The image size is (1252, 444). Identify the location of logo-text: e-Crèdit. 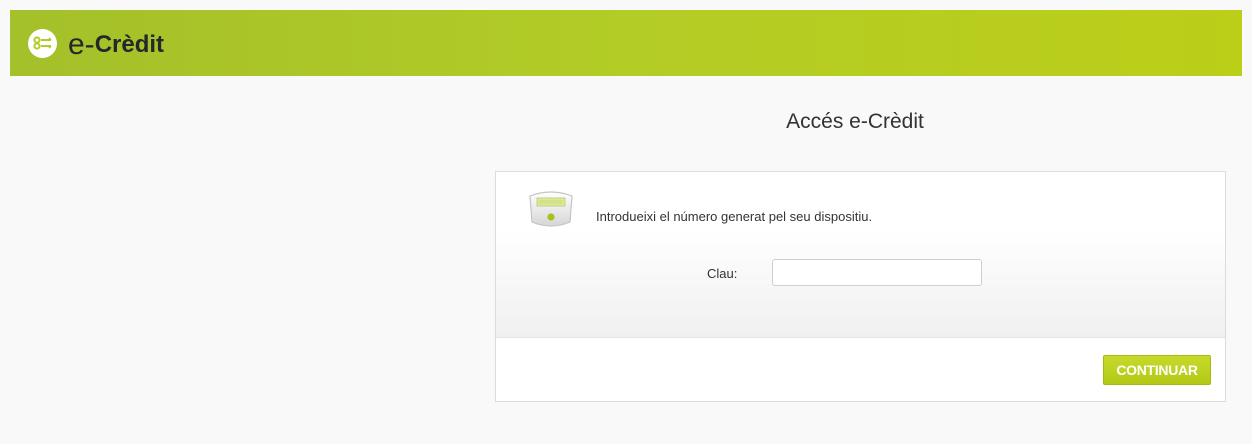
(116, 44).